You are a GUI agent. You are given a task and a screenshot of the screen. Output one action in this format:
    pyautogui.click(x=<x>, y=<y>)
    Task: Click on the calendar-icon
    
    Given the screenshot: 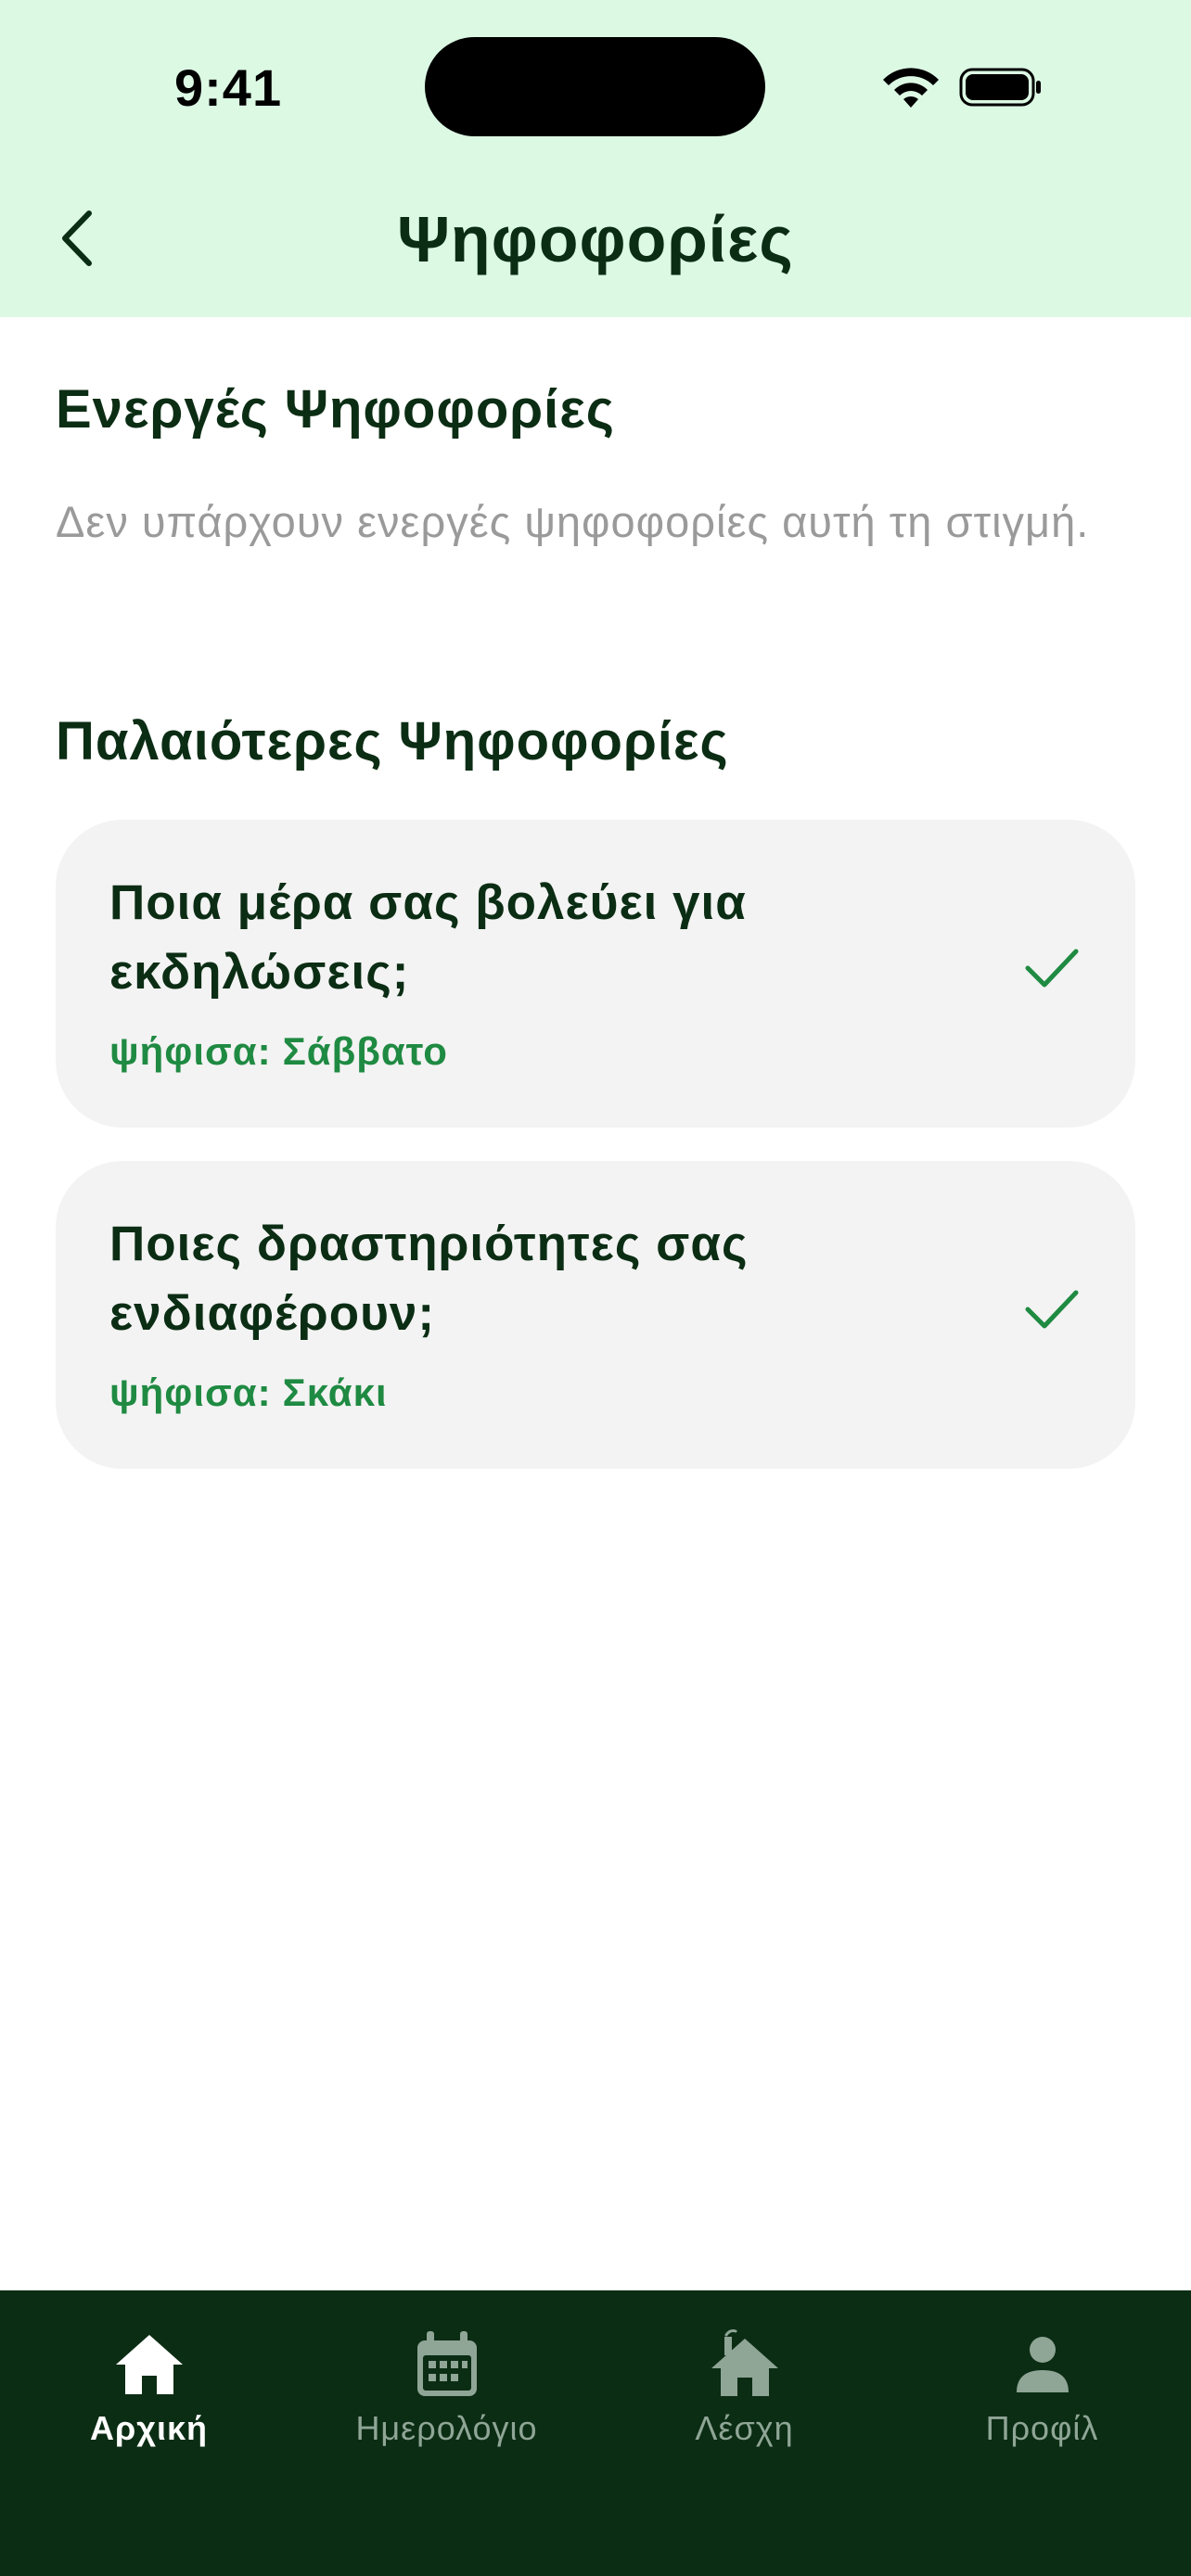 What is the action you would take?
    pyautogui.click(x=446, y=2364)
    